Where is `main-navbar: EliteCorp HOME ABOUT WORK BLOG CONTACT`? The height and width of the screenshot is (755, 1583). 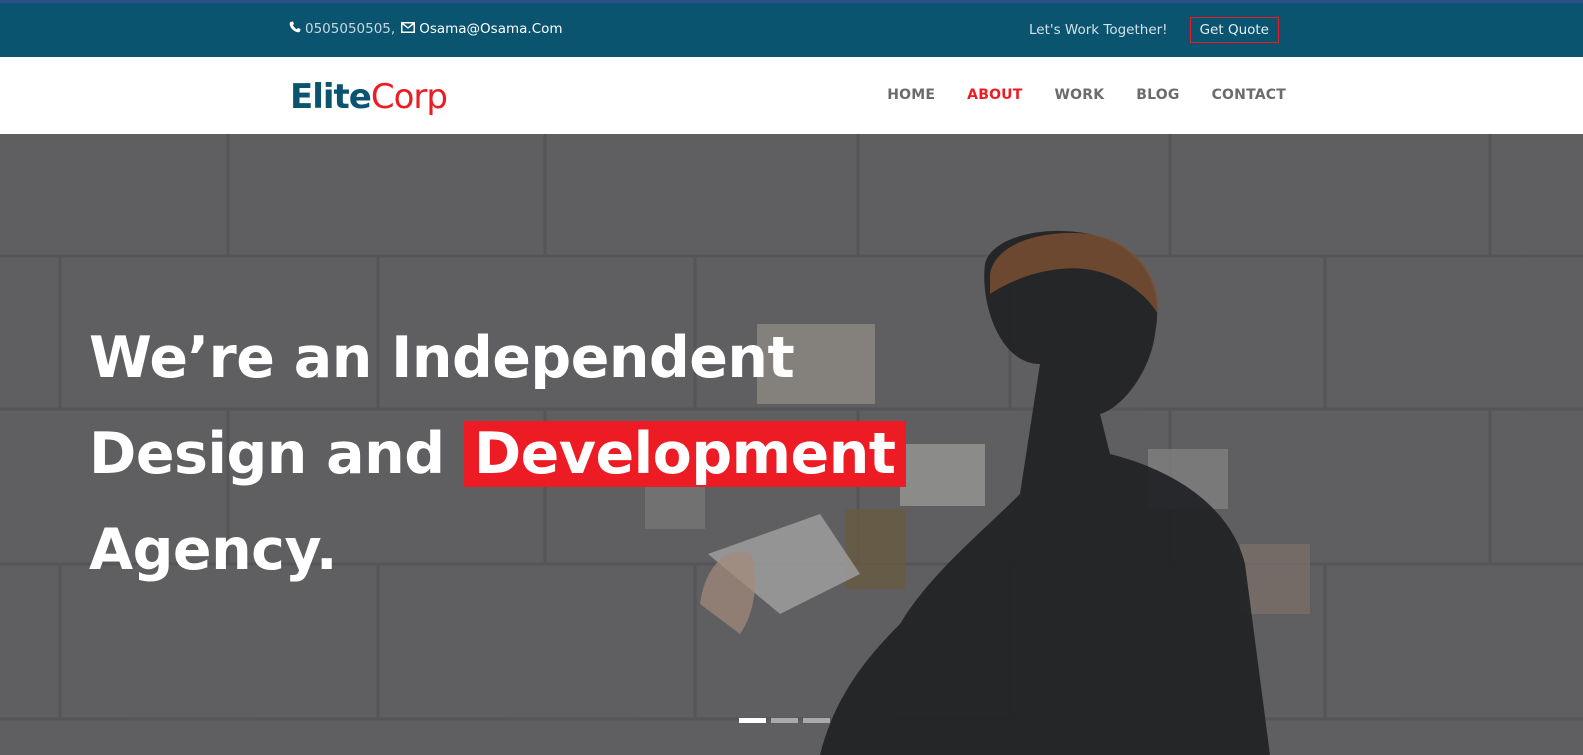 main-navbar: EliteCorp HOME ABOUT WORK BLOG CONTACT is located at coordinates (791, 95).